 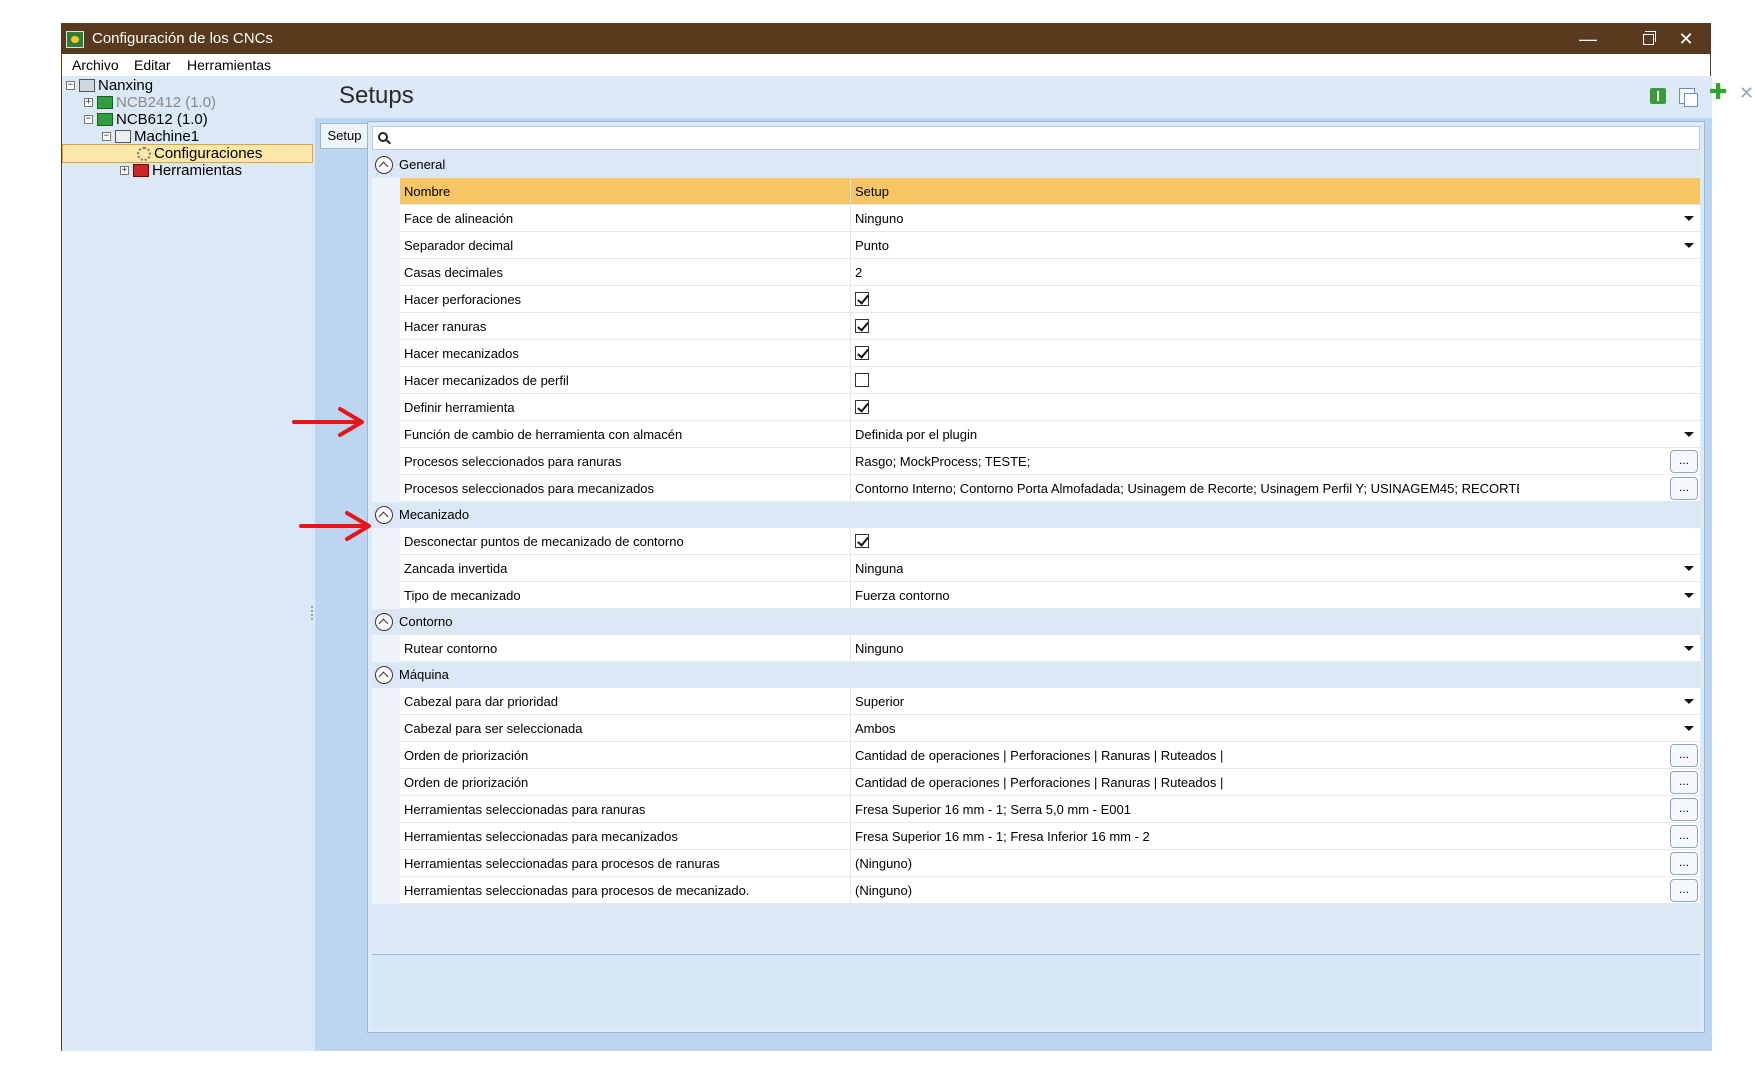 I want to click on property-value-cell: Punto, so click(x=1275, y=245).